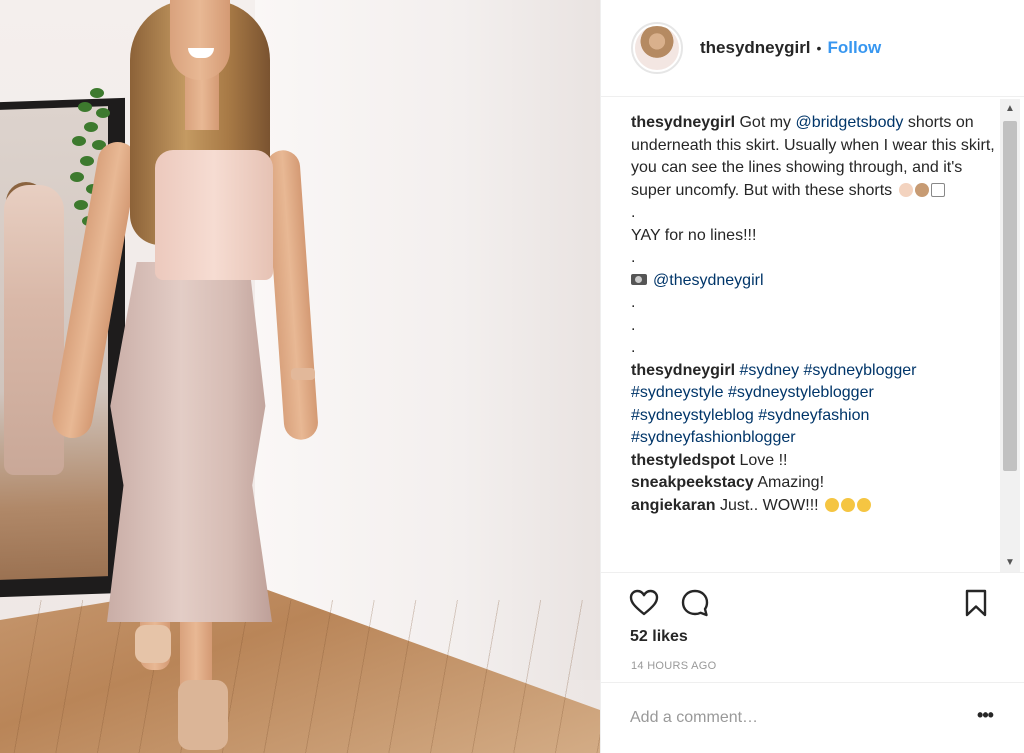  I want to click on scroll-down-arrow-icon: ▼, so click(1010, 563).